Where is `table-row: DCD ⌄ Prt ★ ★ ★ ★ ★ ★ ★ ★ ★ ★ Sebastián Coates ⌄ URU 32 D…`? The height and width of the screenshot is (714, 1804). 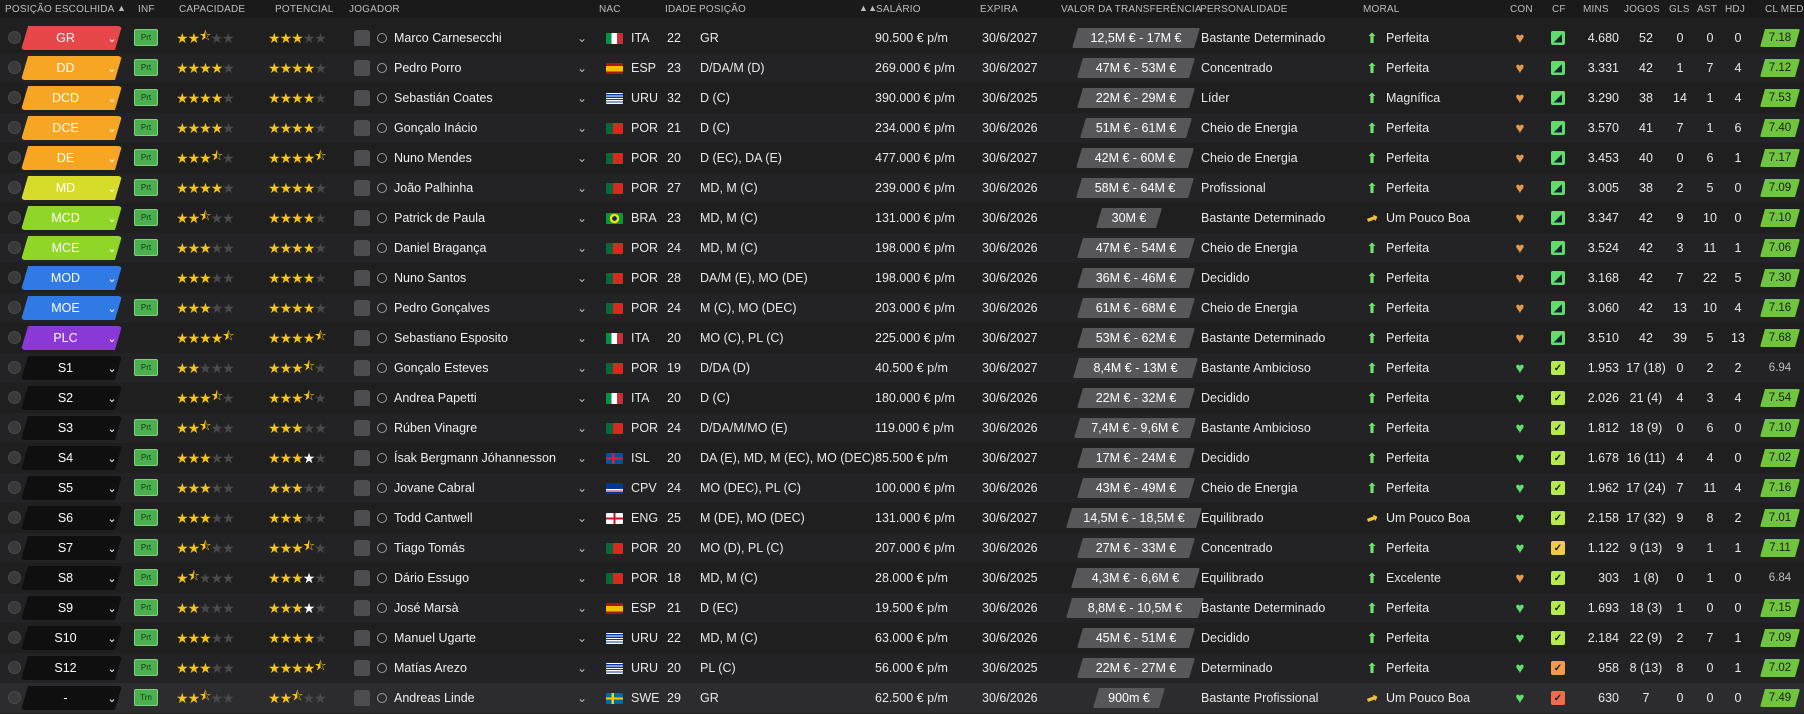 table-row: DCD ⌄ Prt ★ ★ ★ ★ ★ ★ ★ ★ ★ ★ Sebastián Coates ⌄ URU 32 D… is located at coordinates (902, 98).